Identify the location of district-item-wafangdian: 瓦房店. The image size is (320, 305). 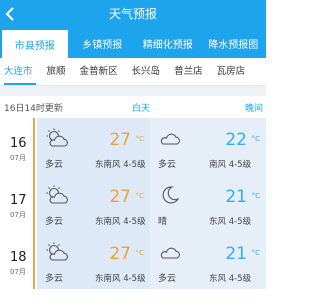
(231, 72).